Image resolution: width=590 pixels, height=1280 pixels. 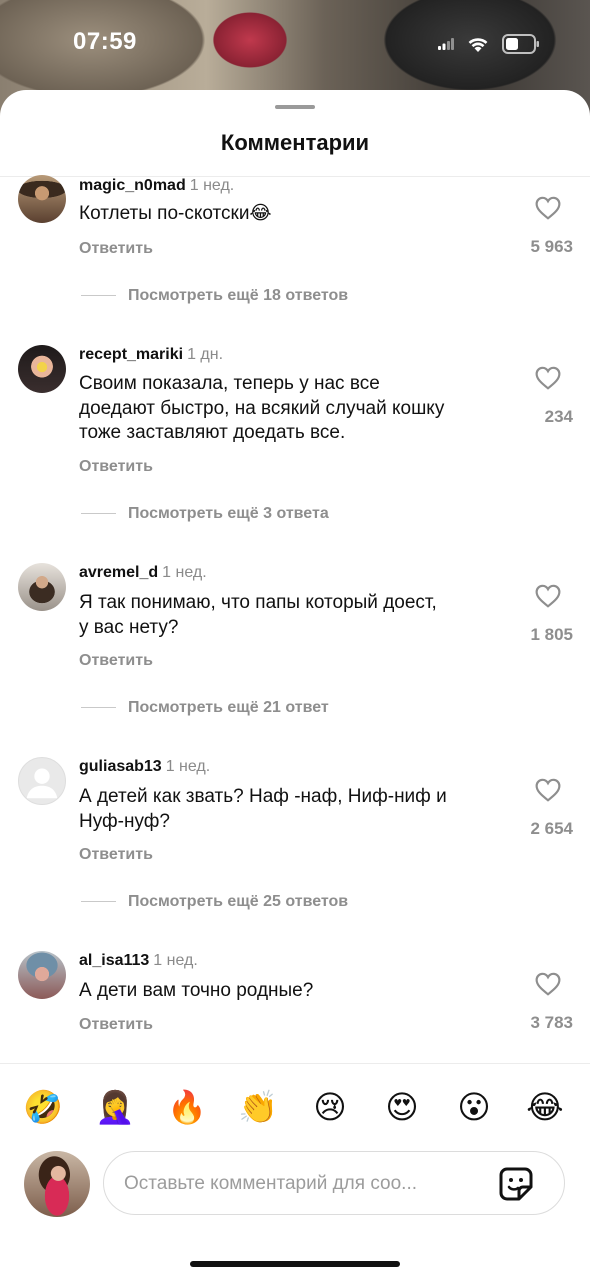 What do you see at coordinates (551, 1022) in the screenshot?
I see `like-count: 3 783` at bounding box center [551, 1022].